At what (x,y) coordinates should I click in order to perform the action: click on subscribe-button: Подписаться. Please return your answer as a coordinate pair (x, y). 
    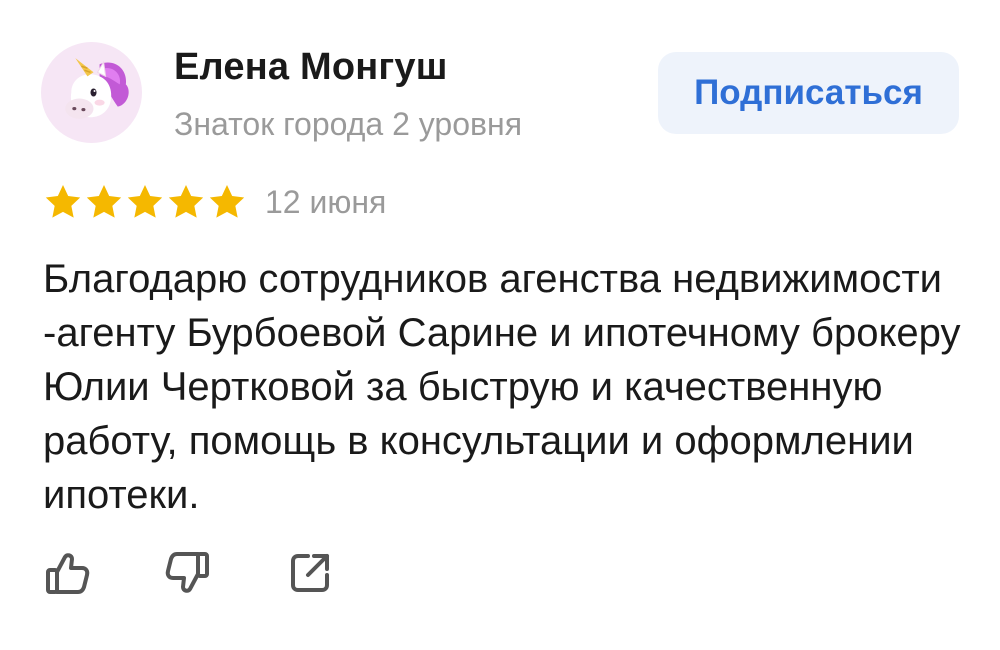
    Looking at the image, I should click on (808, 93).